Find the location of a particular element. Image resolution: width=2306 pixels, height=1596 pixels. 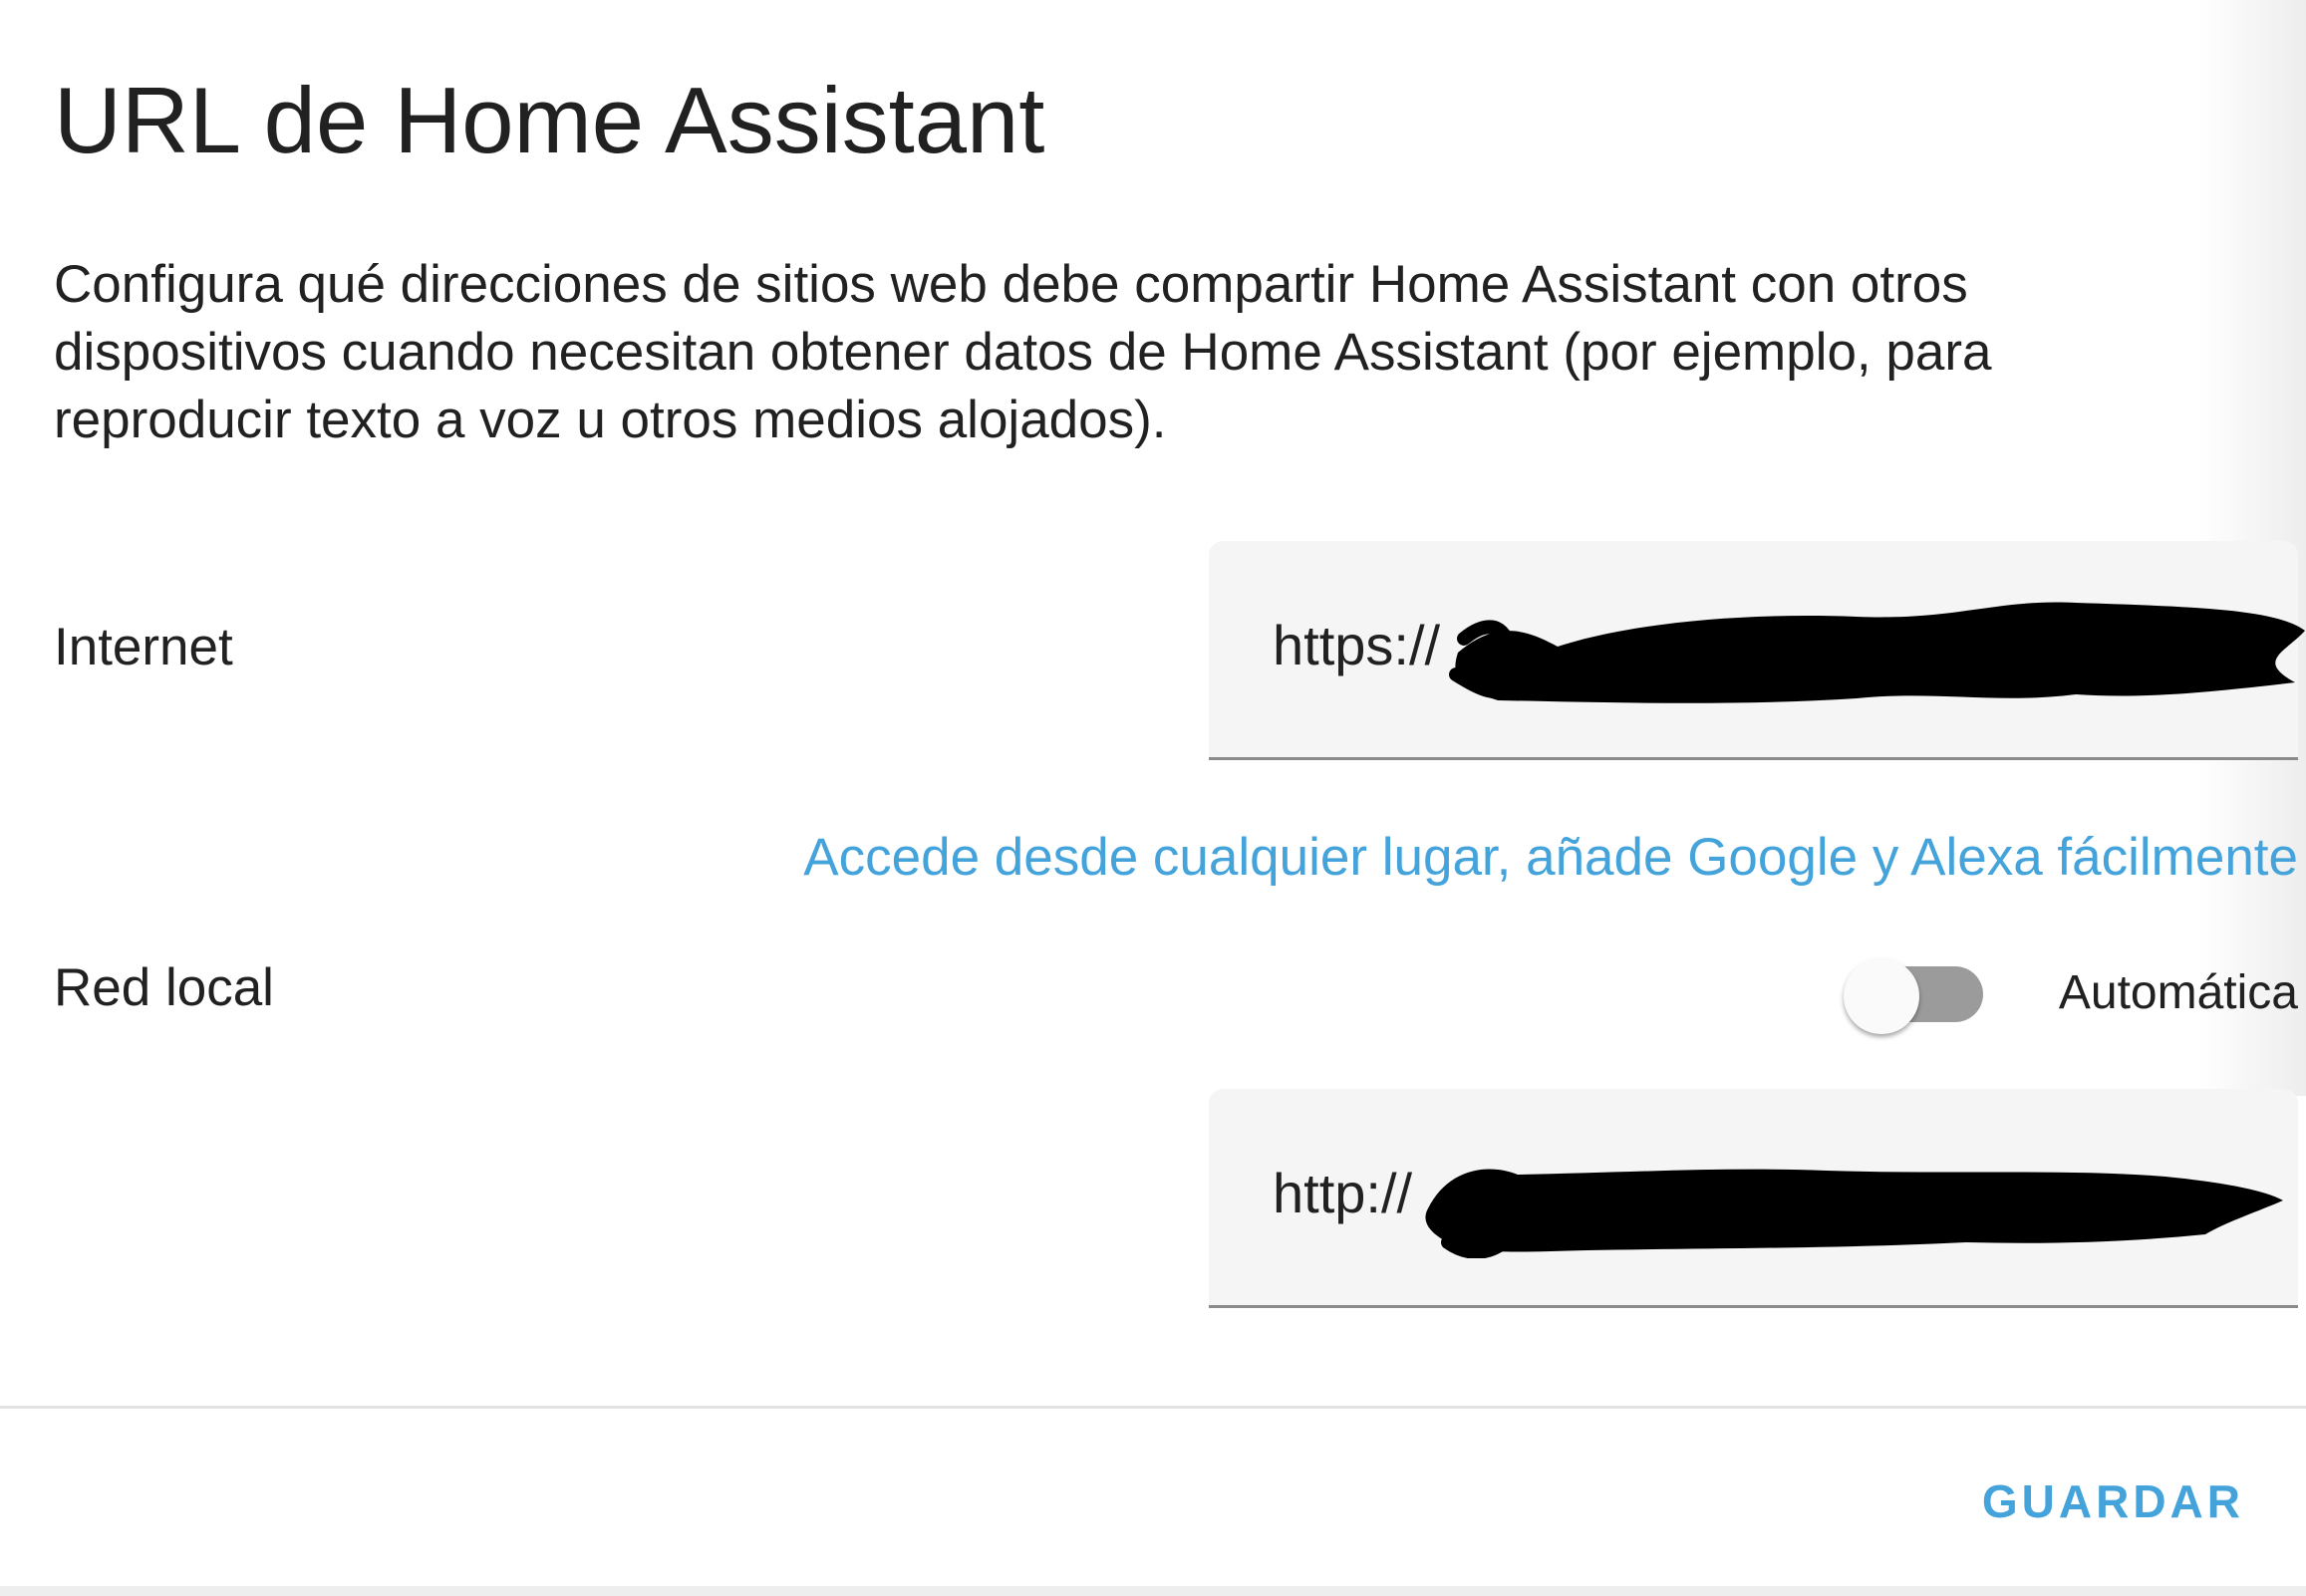

local-network-label: Red local is located at coordinates (164, 987).